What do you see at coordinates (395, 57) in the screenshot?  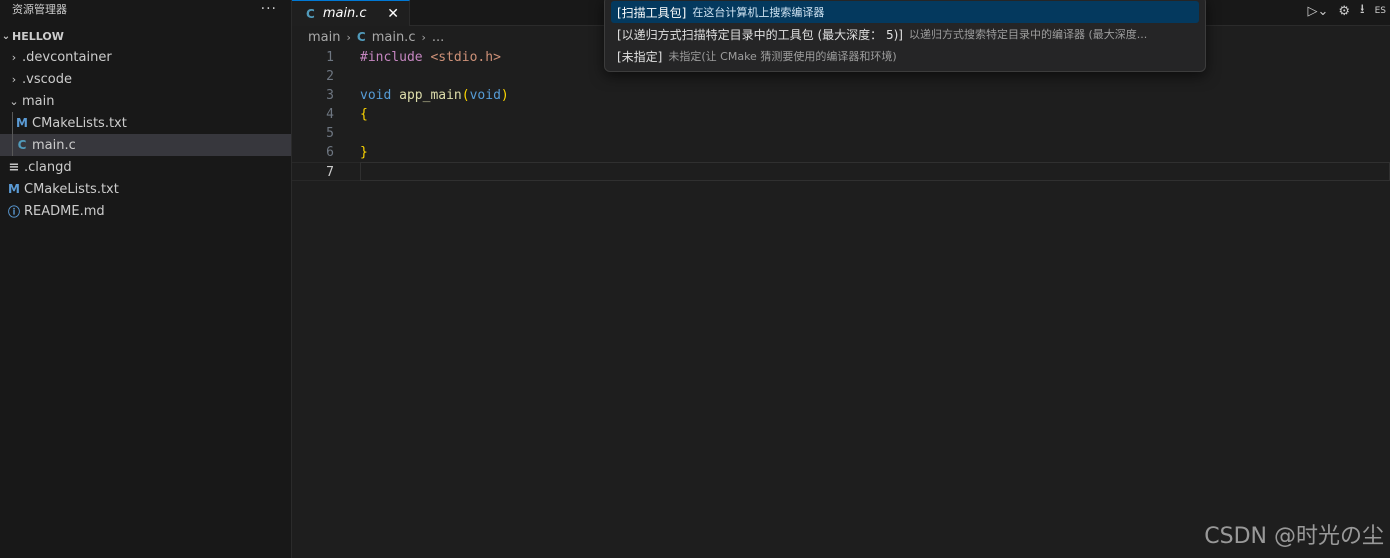 I see `code-token: #include` at bounding box center [395, 57].